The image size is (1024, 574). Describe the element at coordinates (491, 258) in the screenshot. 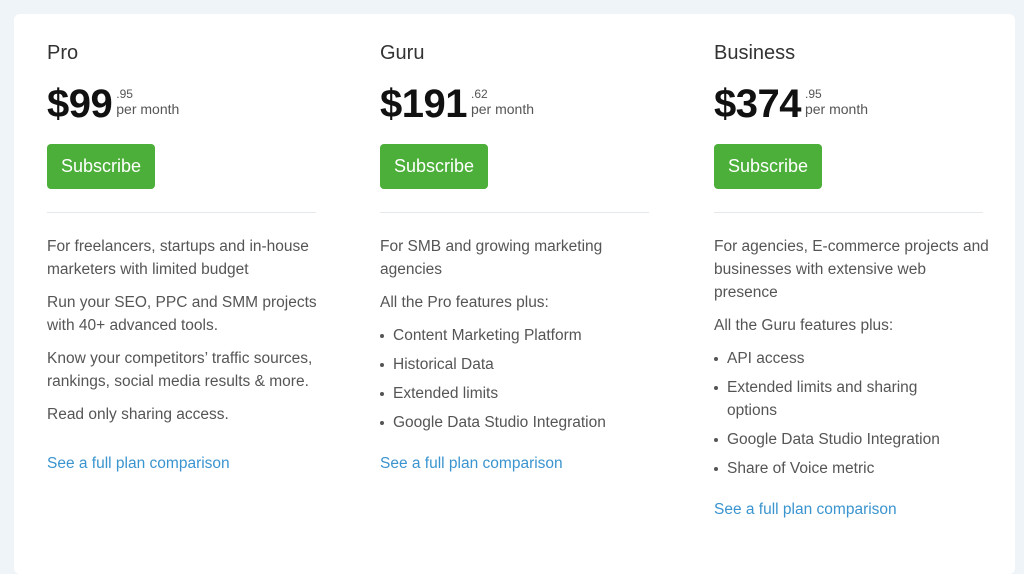

I see `description-paragraph: For SMB and growing marketing agencies` at that location.